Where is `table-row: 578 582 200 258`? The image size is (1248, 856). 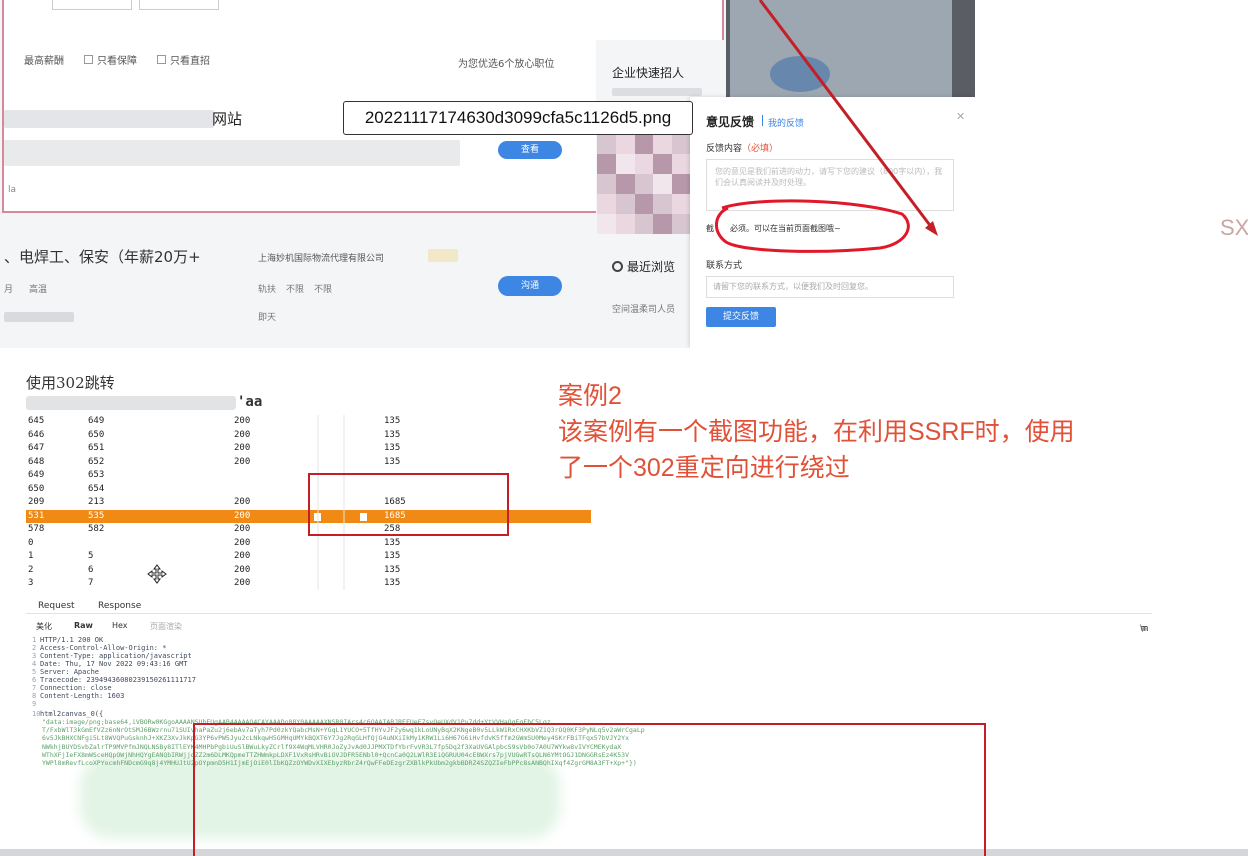 table-row: 578 582 200 258 is located at coordinates (308, 530).